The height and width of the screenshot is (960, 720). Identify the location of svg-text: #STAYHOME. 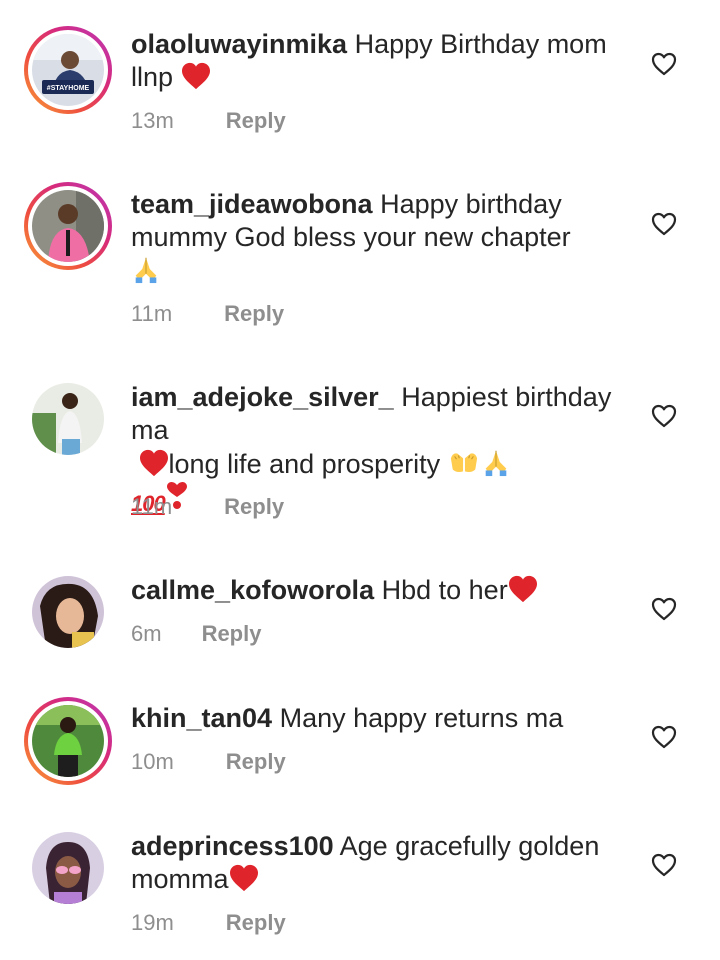
(68, 88).